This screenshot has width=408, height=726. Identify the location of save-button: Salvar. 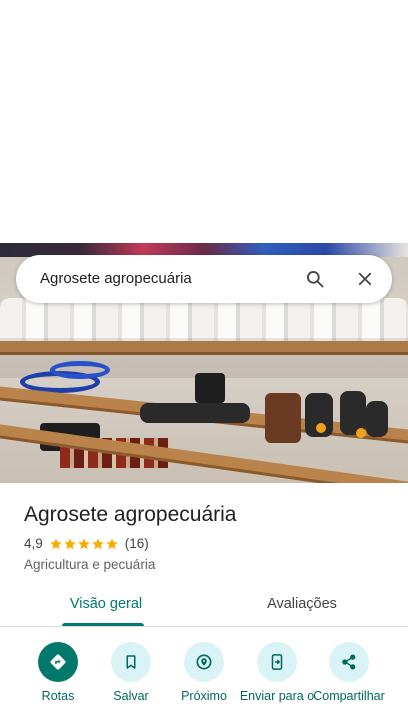
(131, 672).